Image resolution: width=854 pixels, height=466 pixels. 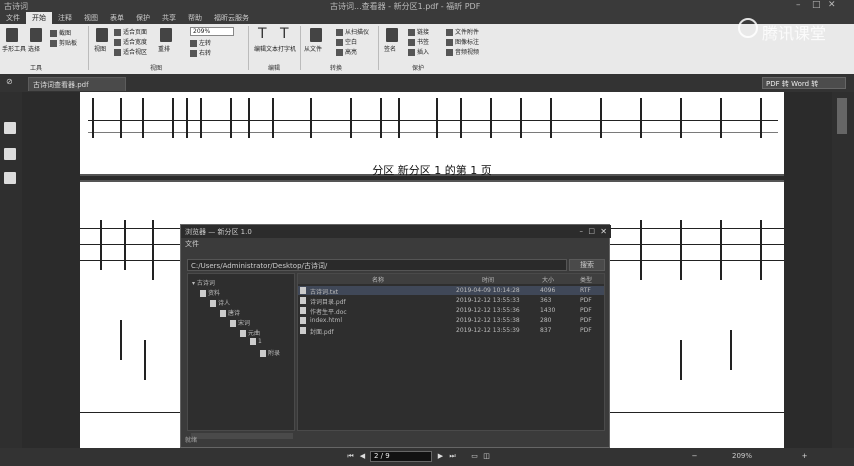 What do you see at coordinates (36, 35) in the screenshot?
I see `select-tool-icon` at bounding box center [36, 35].